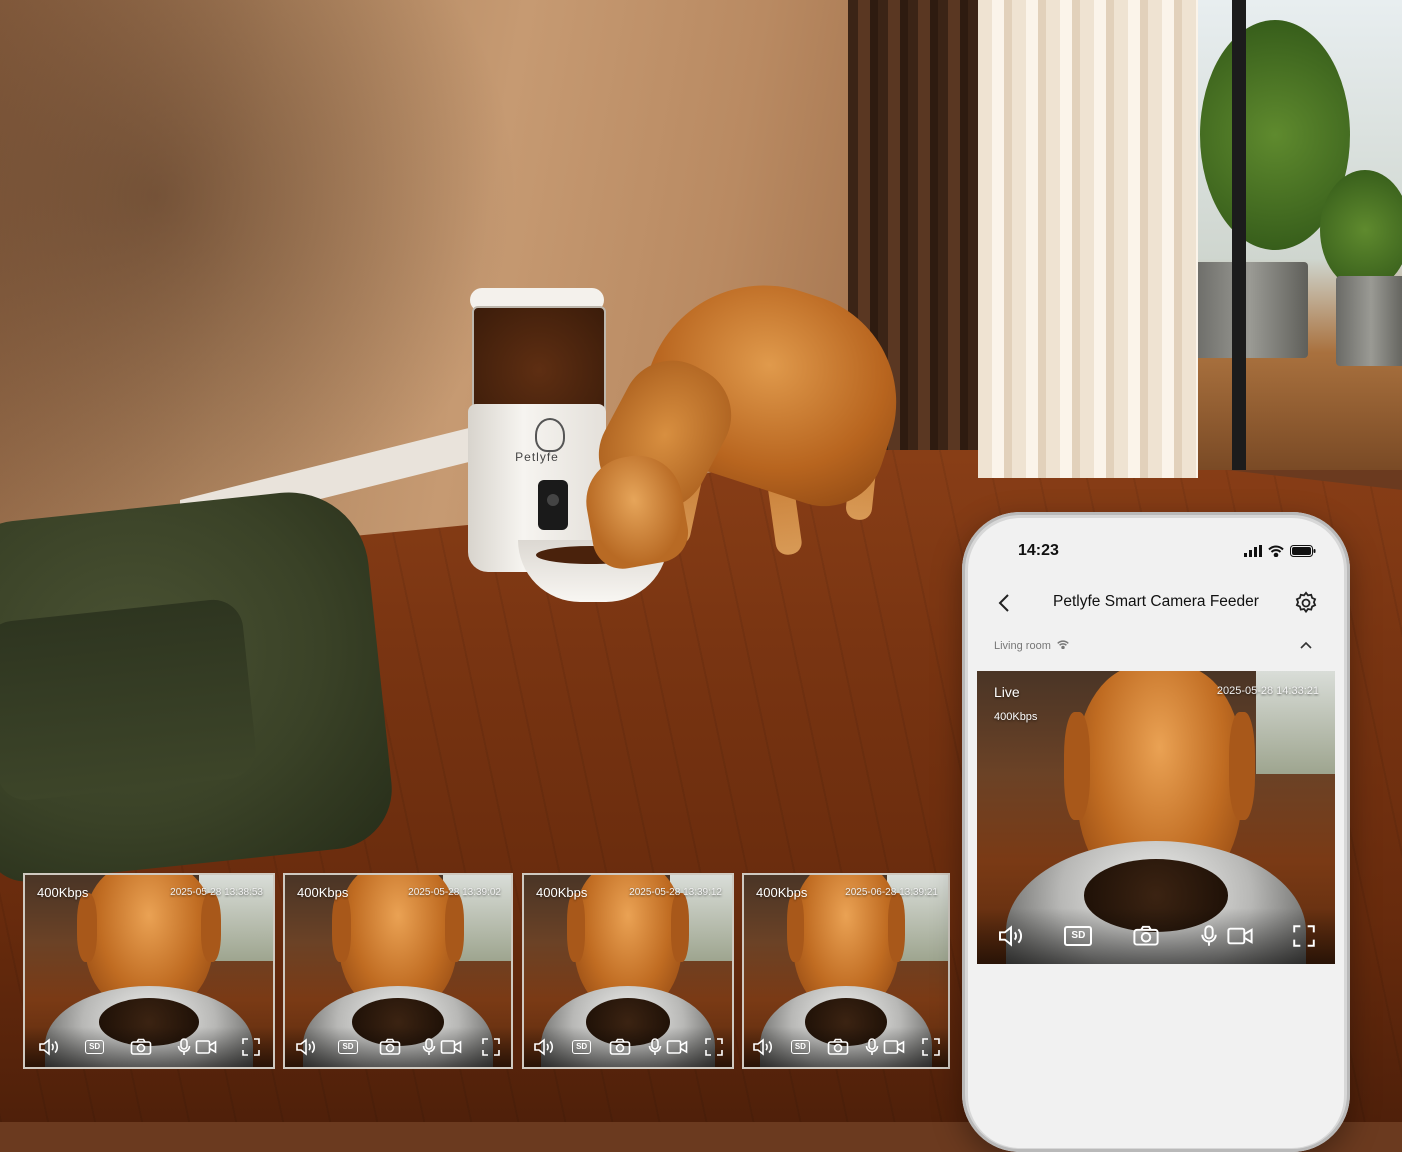 Image resolution: width=1402 pixels, height=1152 pixels. Describe the element at coordinates (1007, 692) in the screenshot. I see `live-label: Live` at that location.